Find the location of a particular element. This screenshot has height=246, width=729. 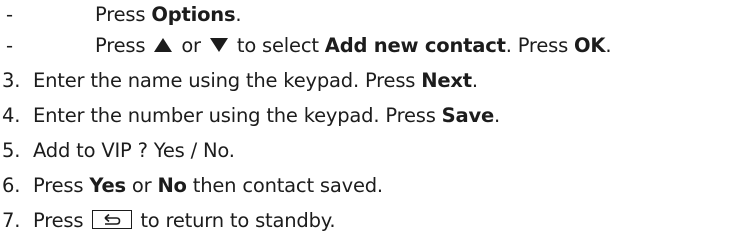

back-key-icon is located at coordinates (112, 219).